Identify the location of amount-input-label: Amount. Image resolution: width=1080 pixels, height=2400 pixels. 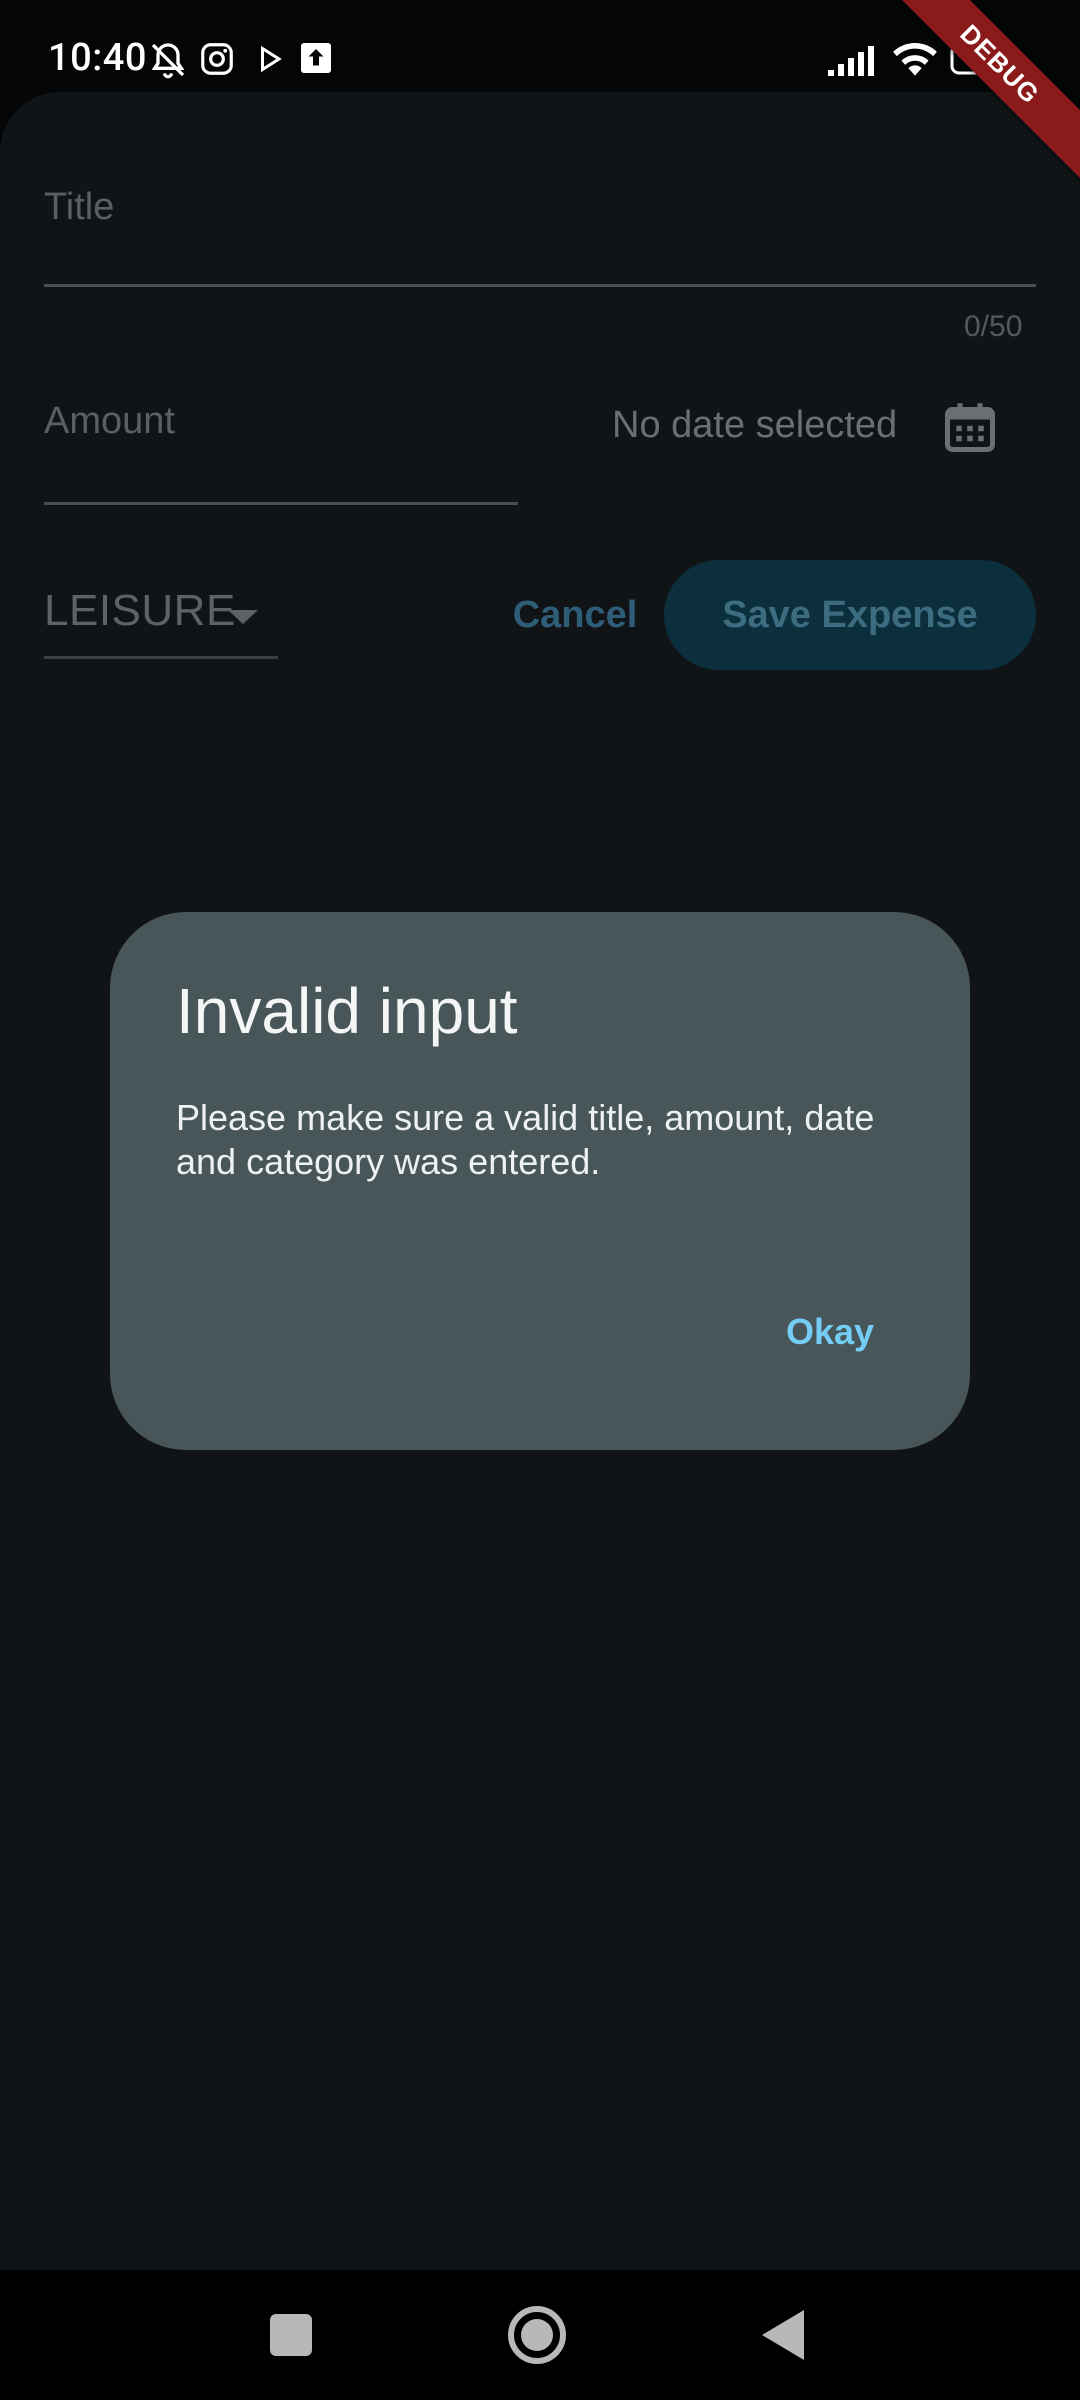
(109, 421).